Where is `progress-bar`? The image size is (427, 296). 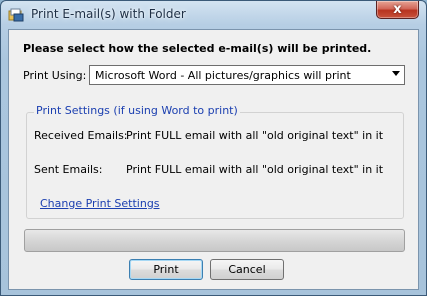 progress-bar is located at coordinates (214, 240).